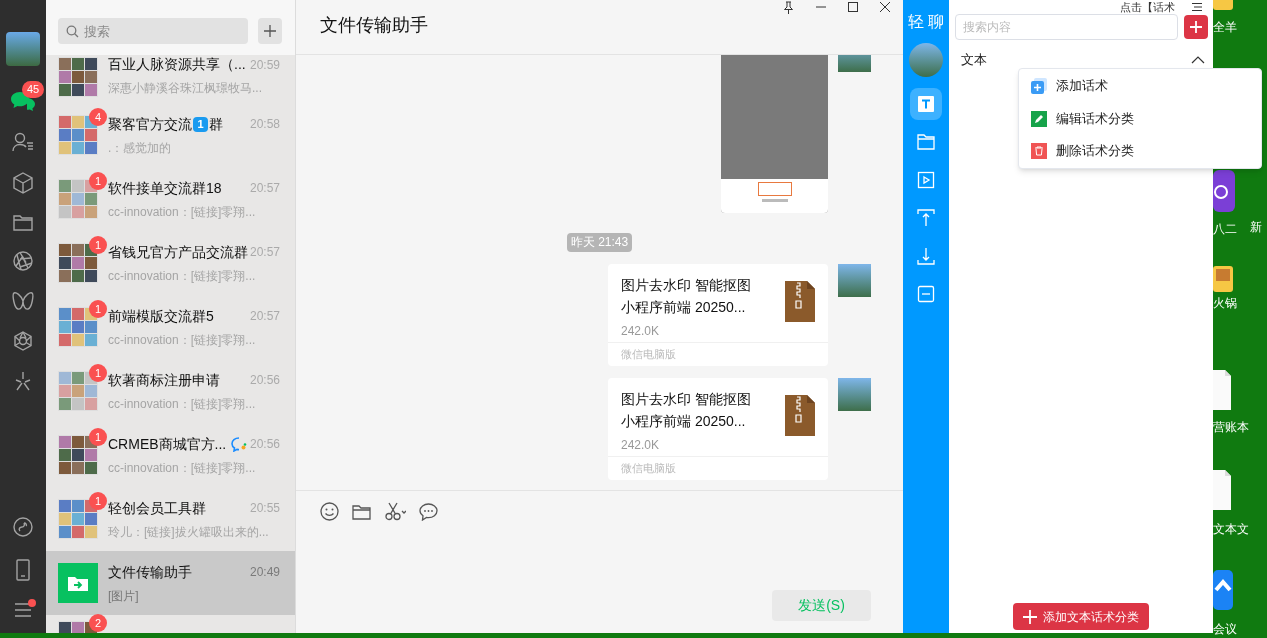 The width and height of the screenshot is (1267, 638). What do you see at coordinates (1066, 27) in the screenshot?
I see `search-field: 搜索内容` at bounding box center [1066, 27].